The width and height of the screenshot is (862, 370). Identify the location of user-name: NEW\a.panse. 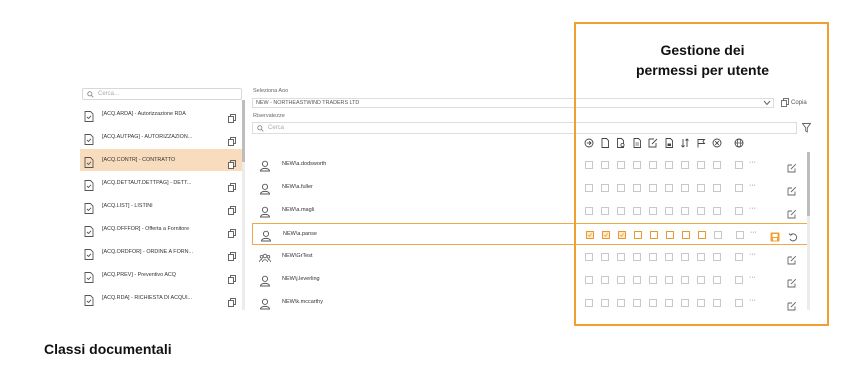
(300, 234).